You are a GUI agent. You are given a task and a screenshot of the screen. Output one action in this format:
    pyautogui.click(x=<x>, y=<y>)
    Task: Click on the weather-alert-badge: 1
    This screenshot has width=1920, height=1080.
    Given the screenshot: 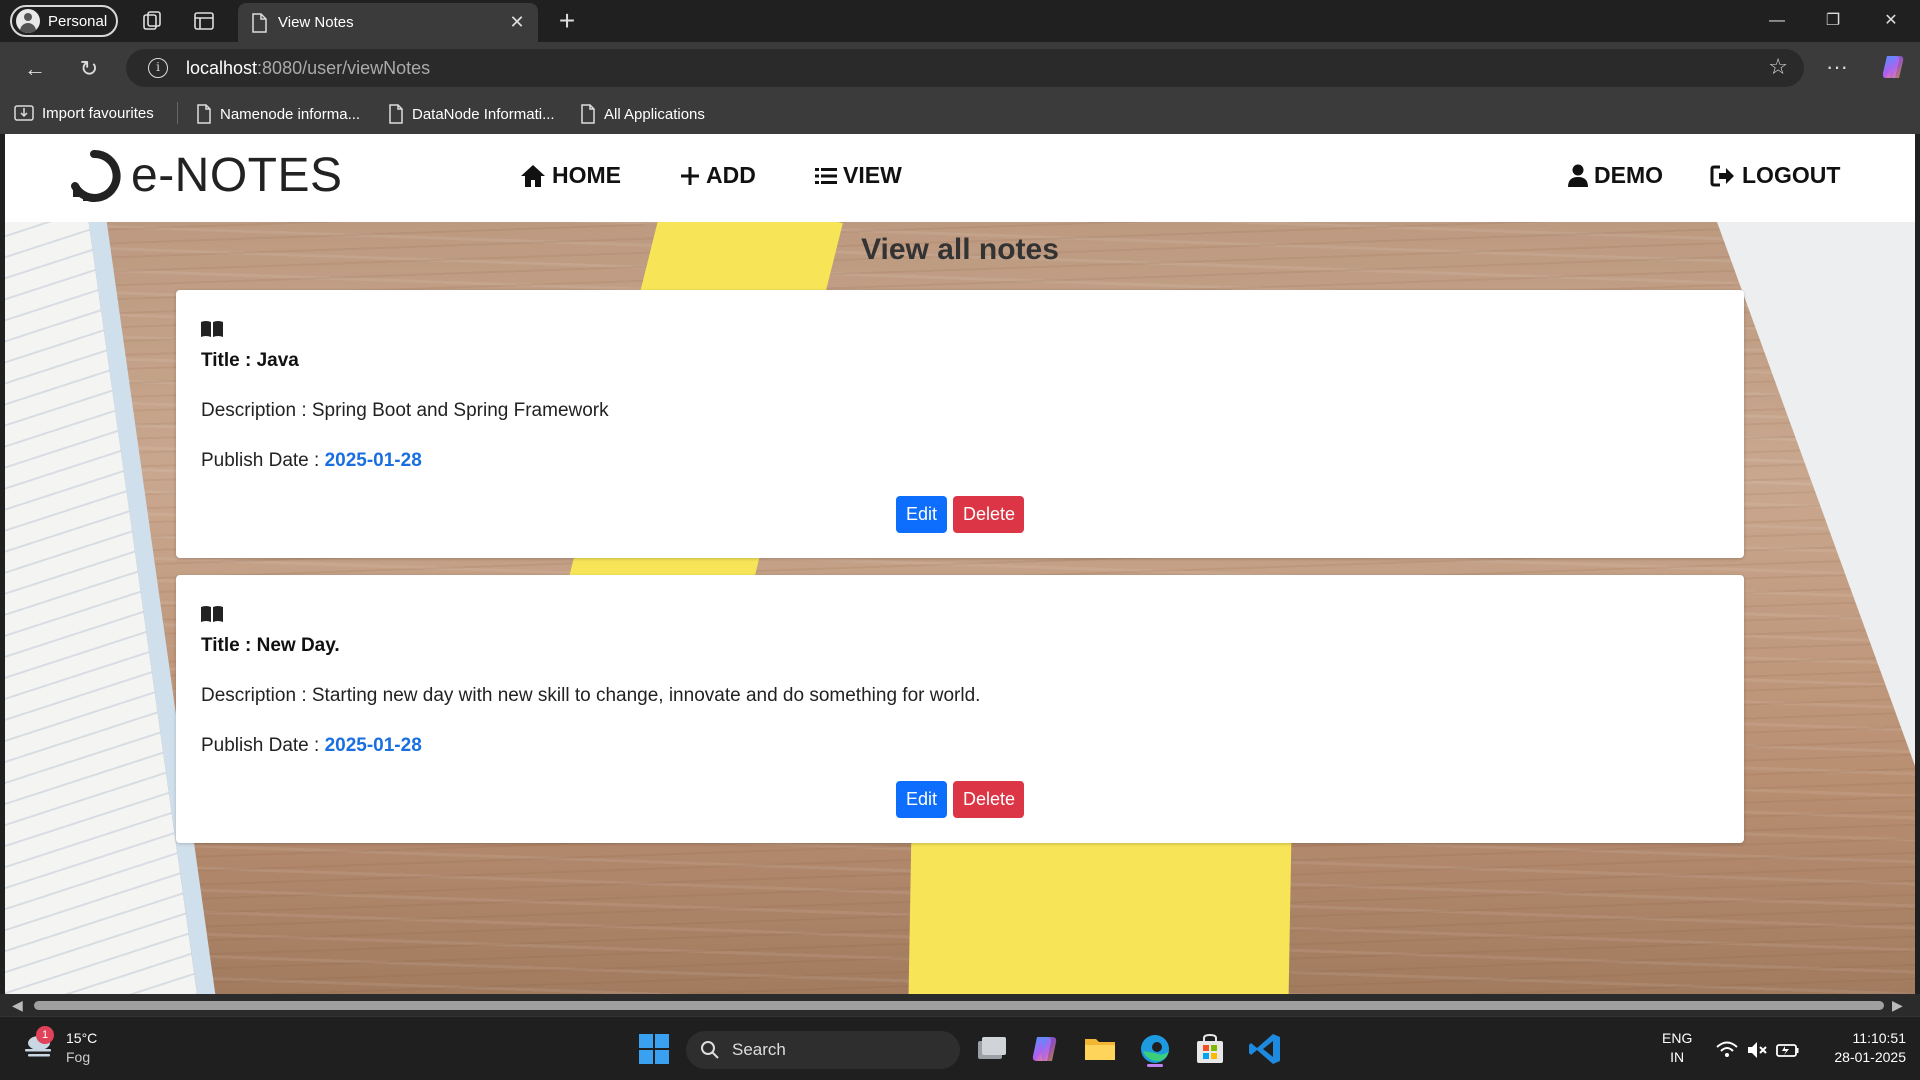 What is the action you would take?
    pyautogui.click(x=45, y=1035)
    